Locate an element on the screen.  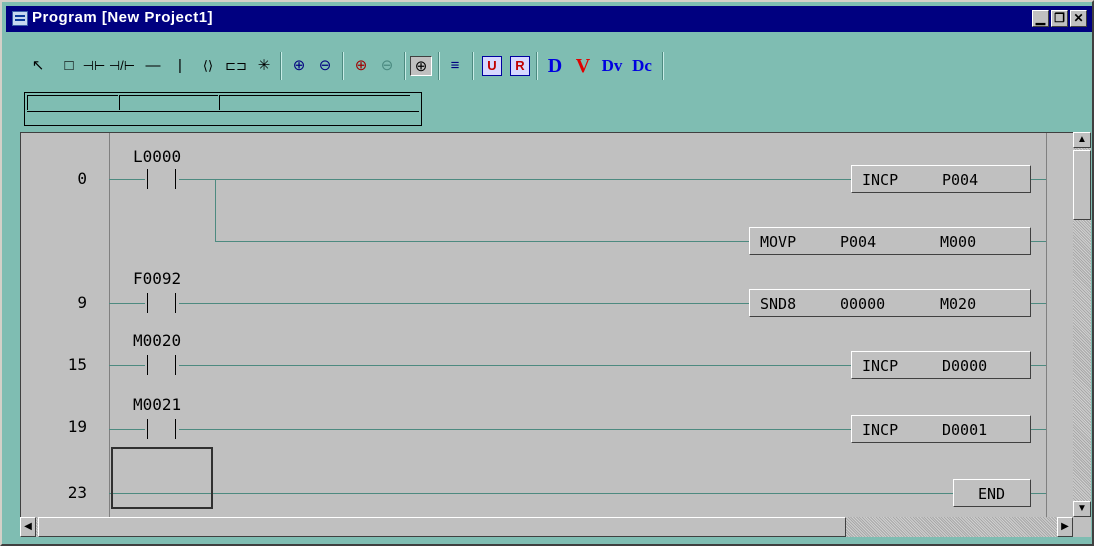
contact-label: M0020 is located at coordinates (157, 340).